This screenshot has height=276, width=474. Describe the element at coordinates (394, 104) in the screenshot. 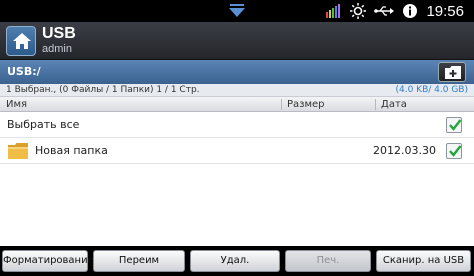

I see `column-date: Дата` at that location.